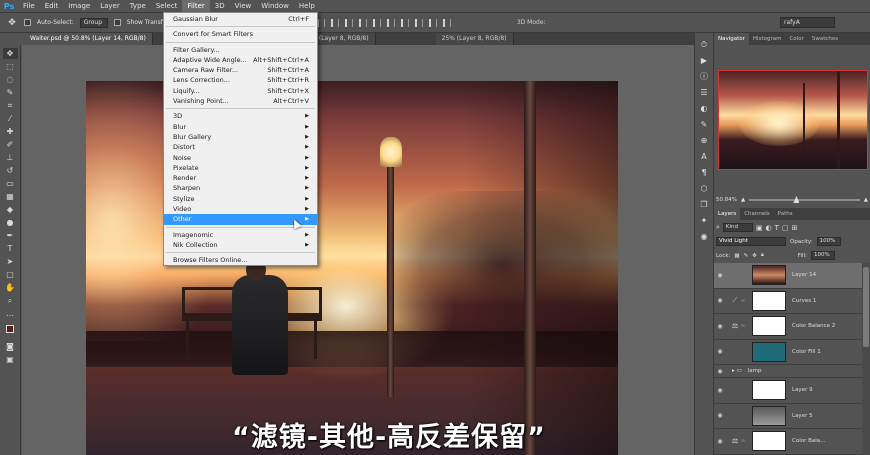 This screenshot has width=870, height=455. What do you see at coordinates (866, 200) in the screenshot?
I see `zoom-in-icon: ▲` at bounding box center [866, 200].